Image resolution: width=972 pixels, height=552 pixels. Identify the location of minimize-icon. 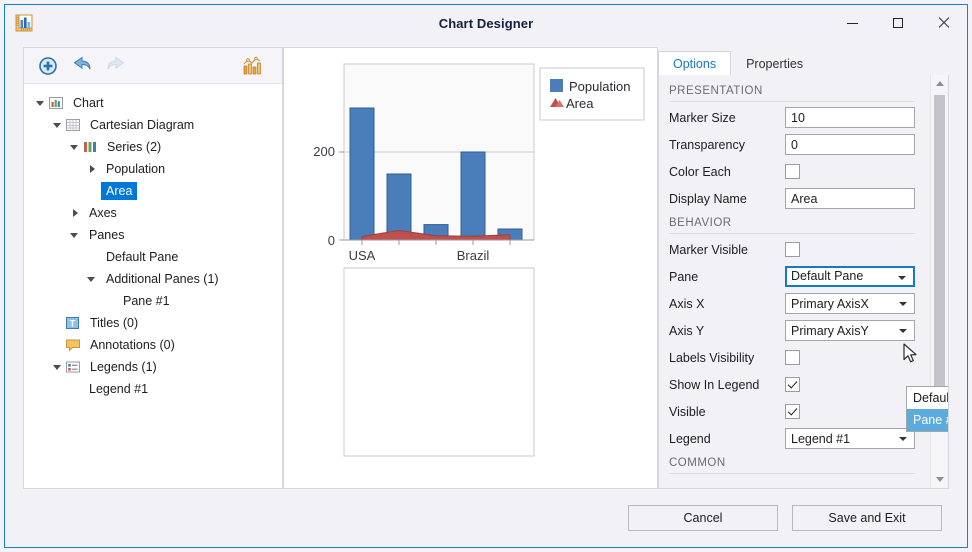
(852, 23).